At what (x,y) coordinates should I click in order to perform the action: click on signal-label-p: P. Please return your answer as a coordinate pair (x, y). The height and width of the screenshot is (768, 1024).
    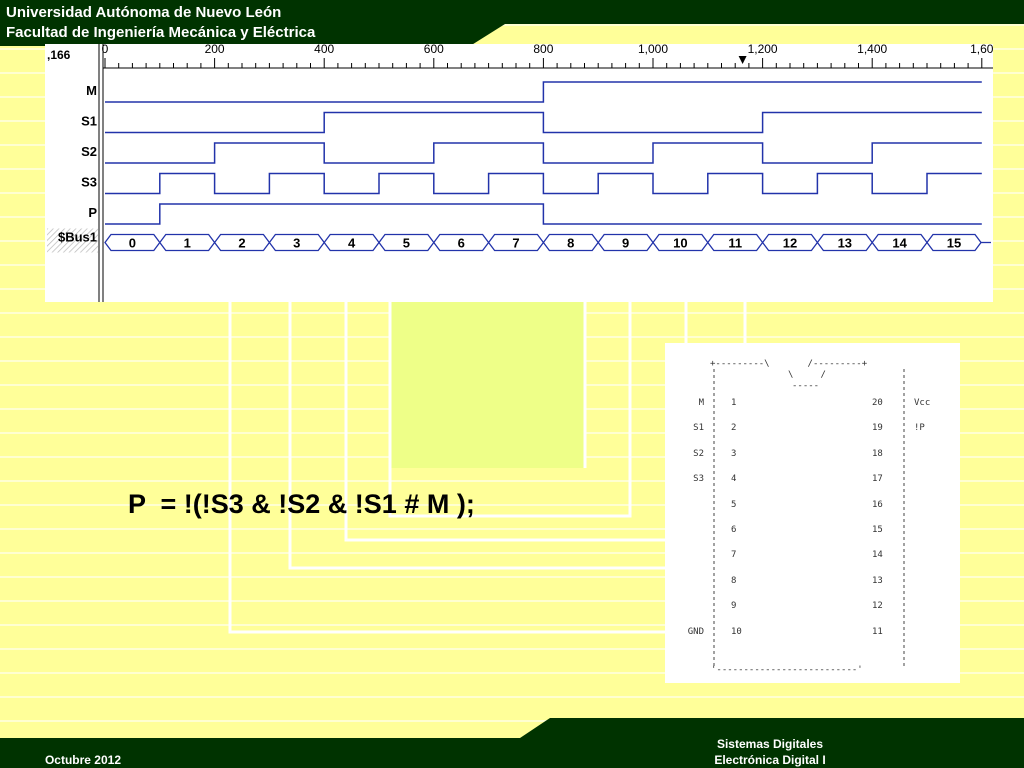
    Looking at the image, I should click on (92, 212).